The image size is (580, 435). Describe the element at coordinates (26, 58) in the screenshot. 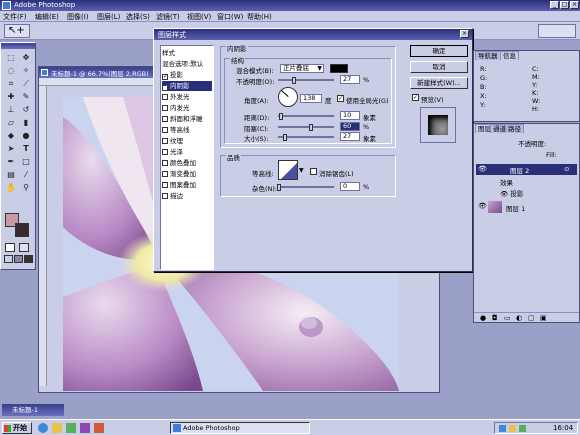

I see `move-tool-icon: ✥` at that location.